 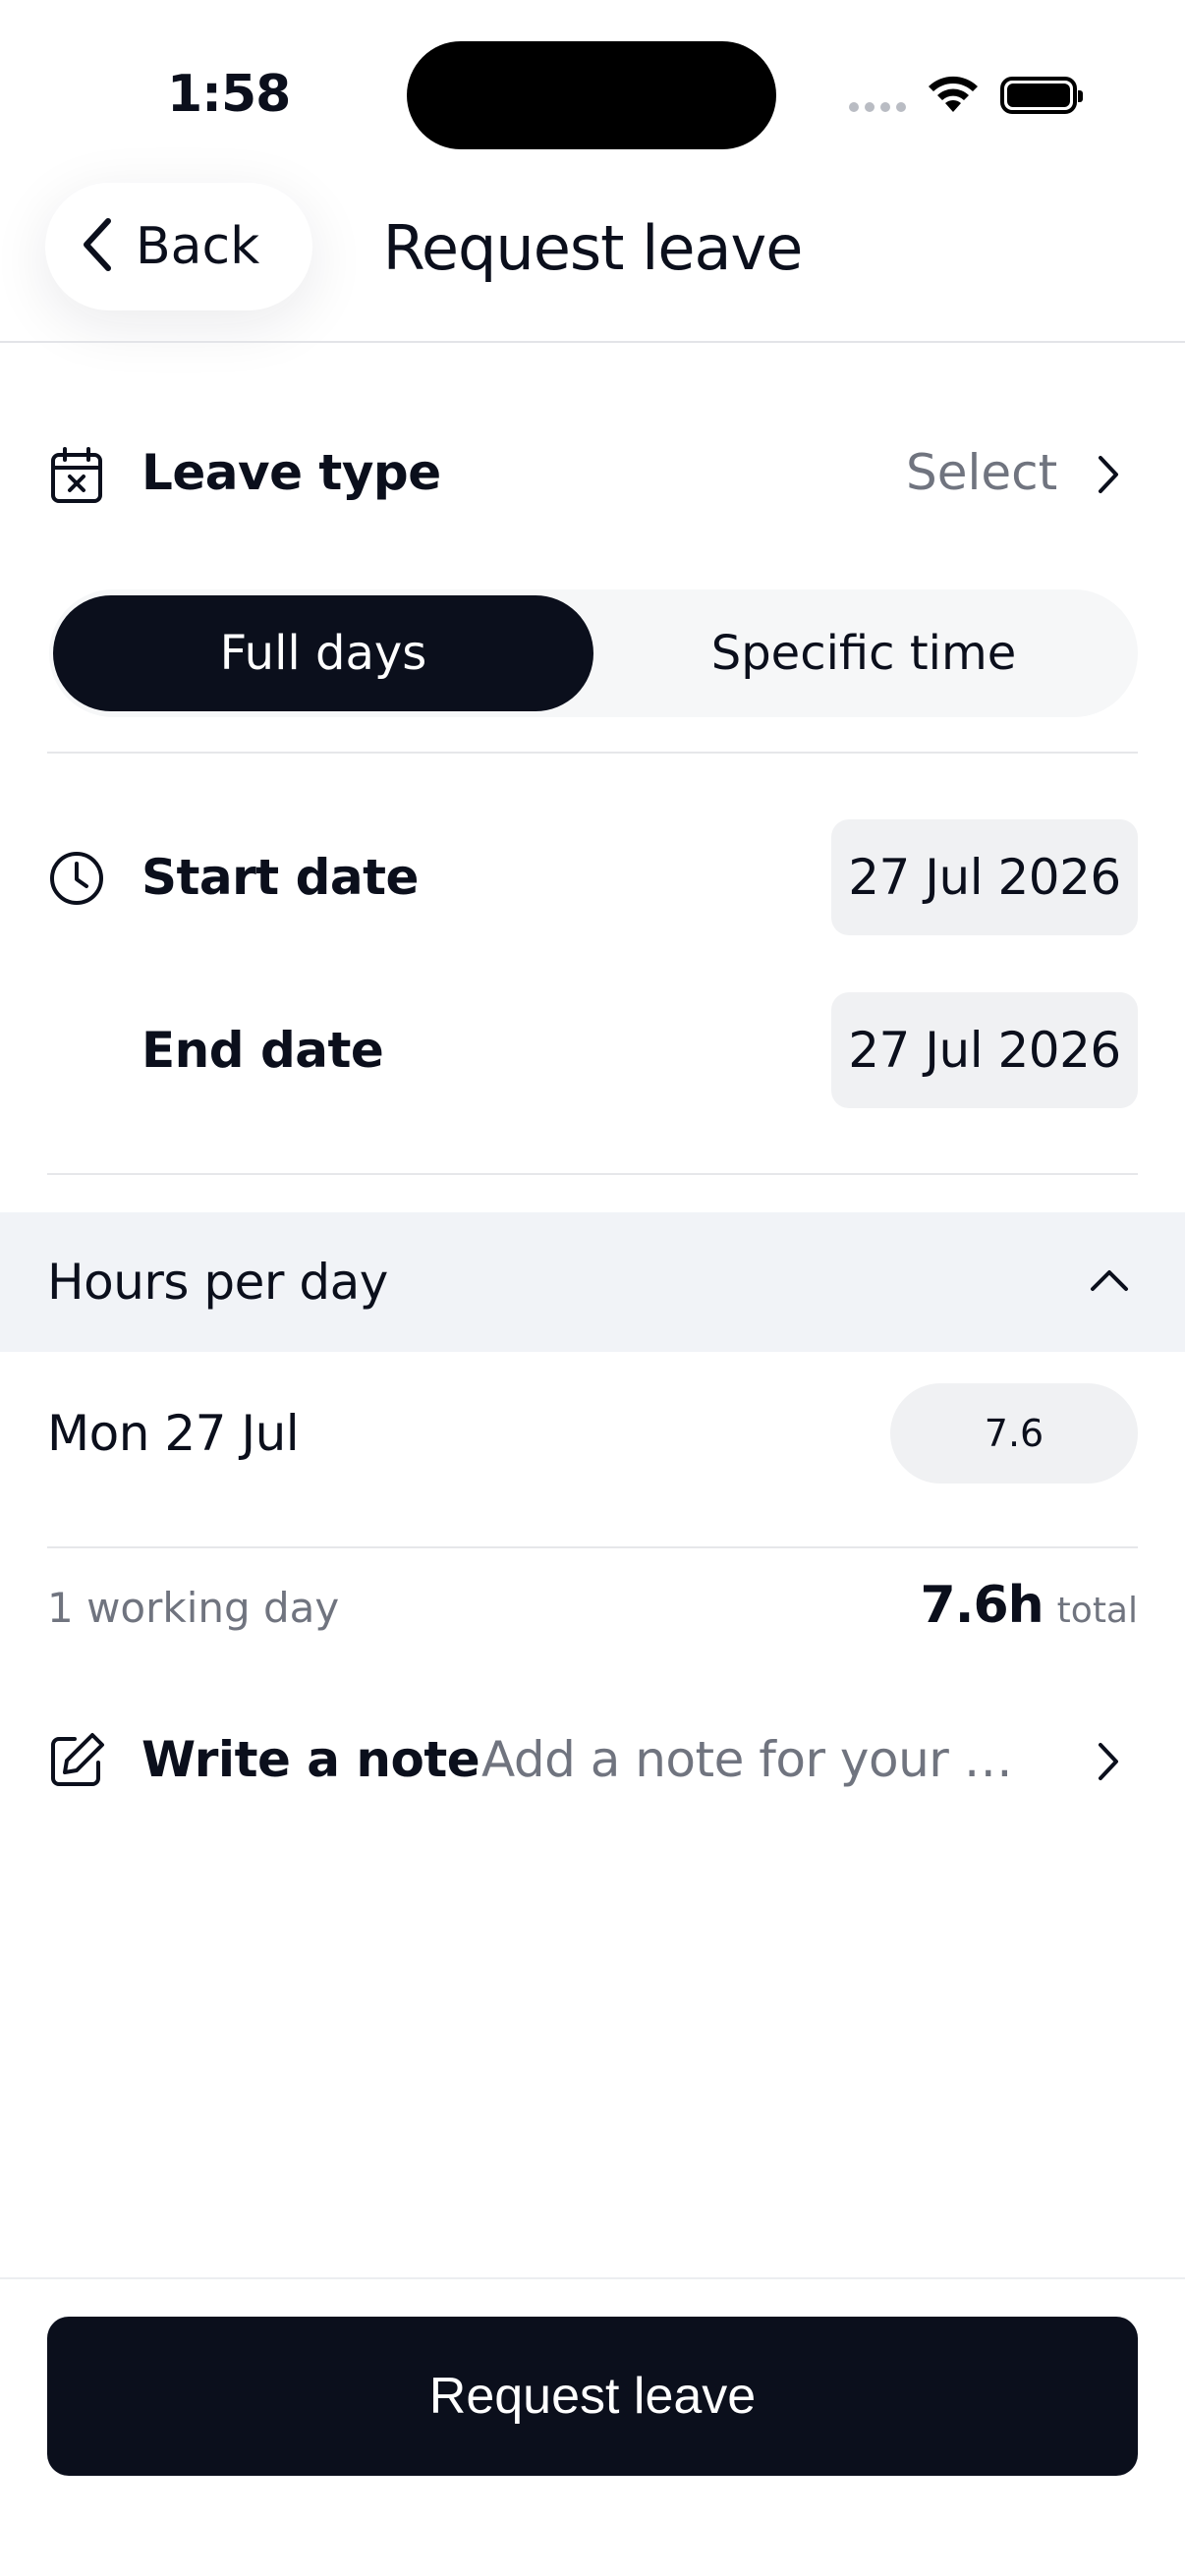 What do you see at coordinates (592, 2396) in the screenshot?
I see `request-leave-button: Request leave` at bounding box center [592, 2396].